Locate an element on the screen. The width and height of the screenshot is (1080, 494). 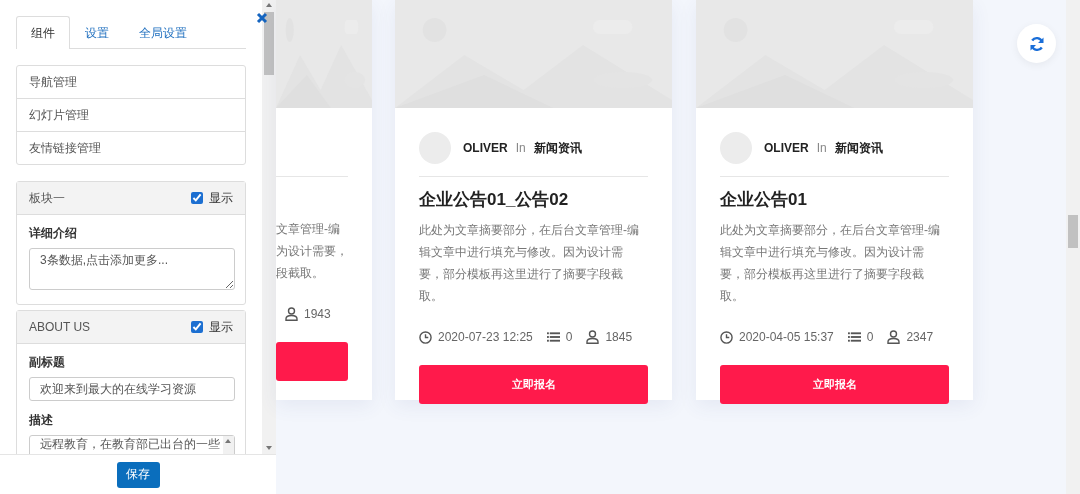
panel-tab: 组件 is located at coordinates (43, 32).